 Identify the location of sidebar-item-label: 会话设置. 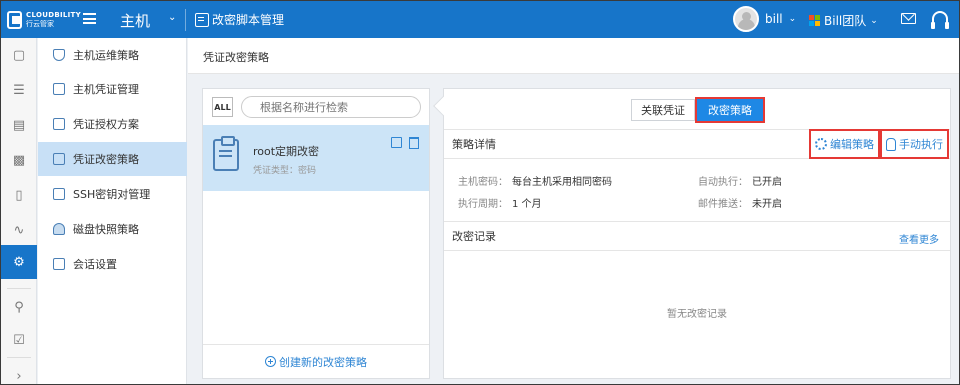
(95, 264).